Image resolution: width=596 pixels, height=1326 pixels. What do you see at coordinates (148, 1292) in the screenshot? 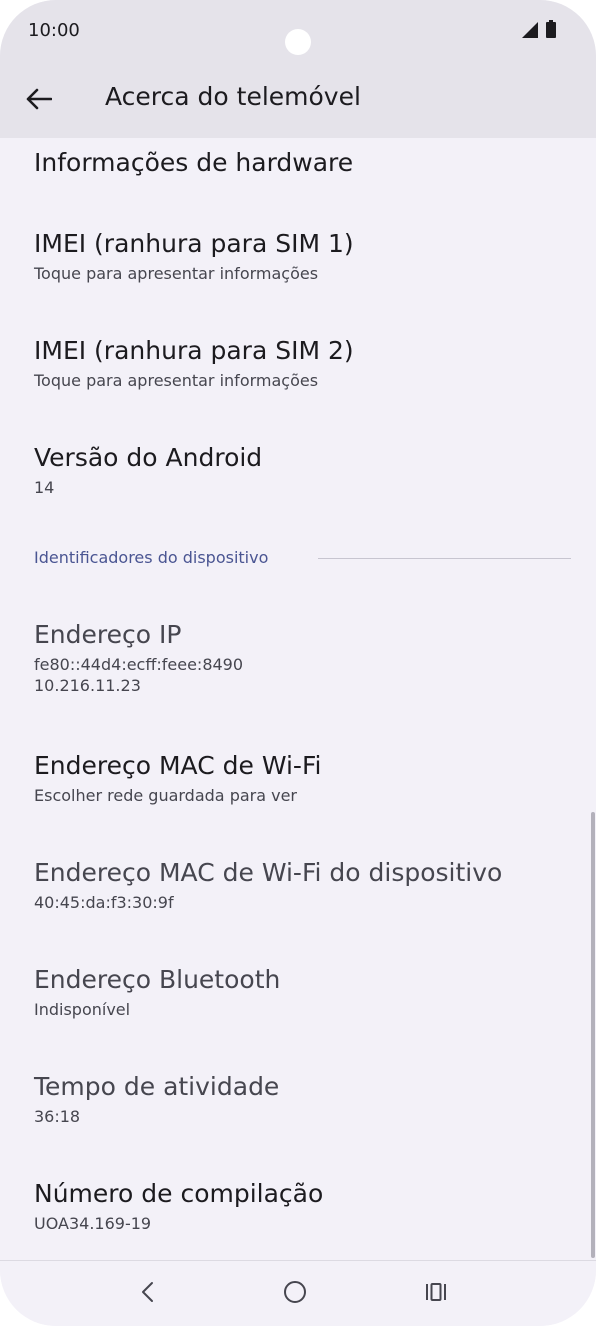
I see `nav-back-icon` at bounding box center [148, 1292].